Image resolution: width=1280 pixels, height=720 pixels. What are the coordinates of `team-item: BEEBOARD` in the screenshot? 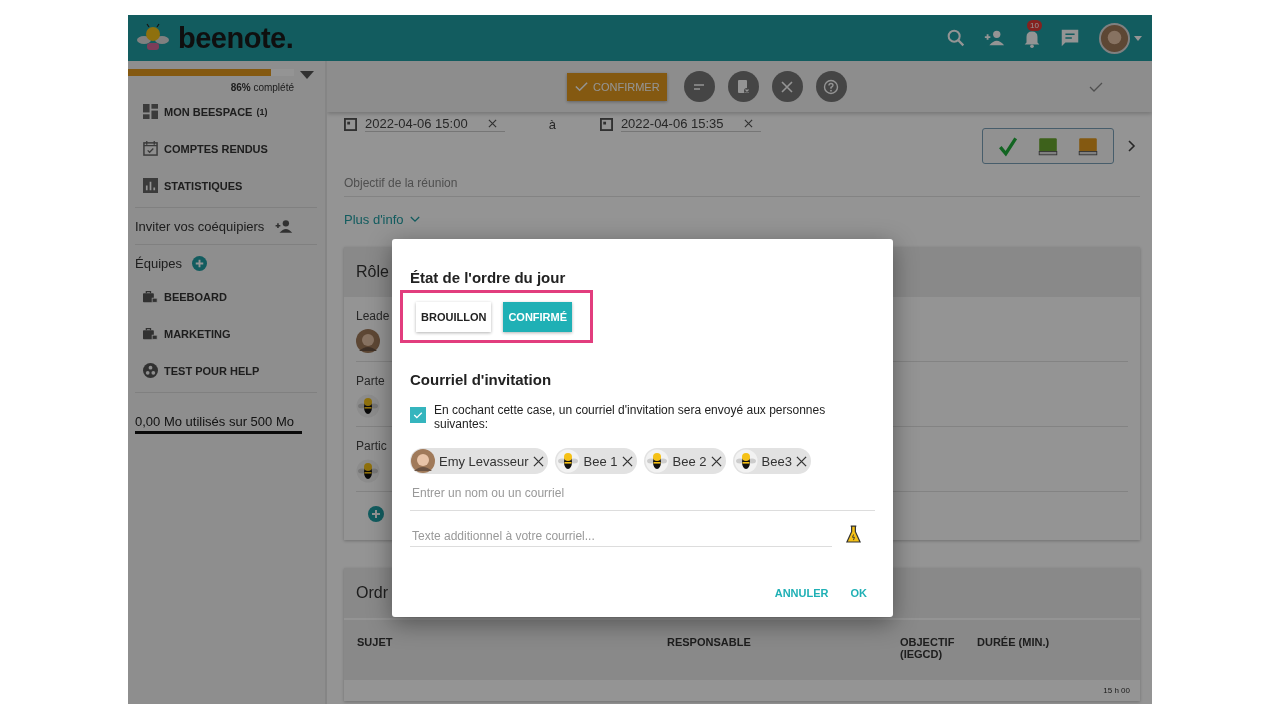 It's located at (230, 296).